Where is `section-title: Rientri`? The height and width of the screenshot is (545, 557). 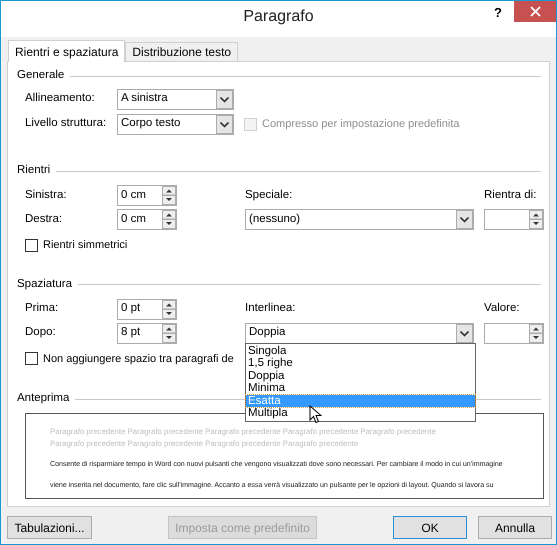 section-title: Rientri is located at coordinates (33, 170).